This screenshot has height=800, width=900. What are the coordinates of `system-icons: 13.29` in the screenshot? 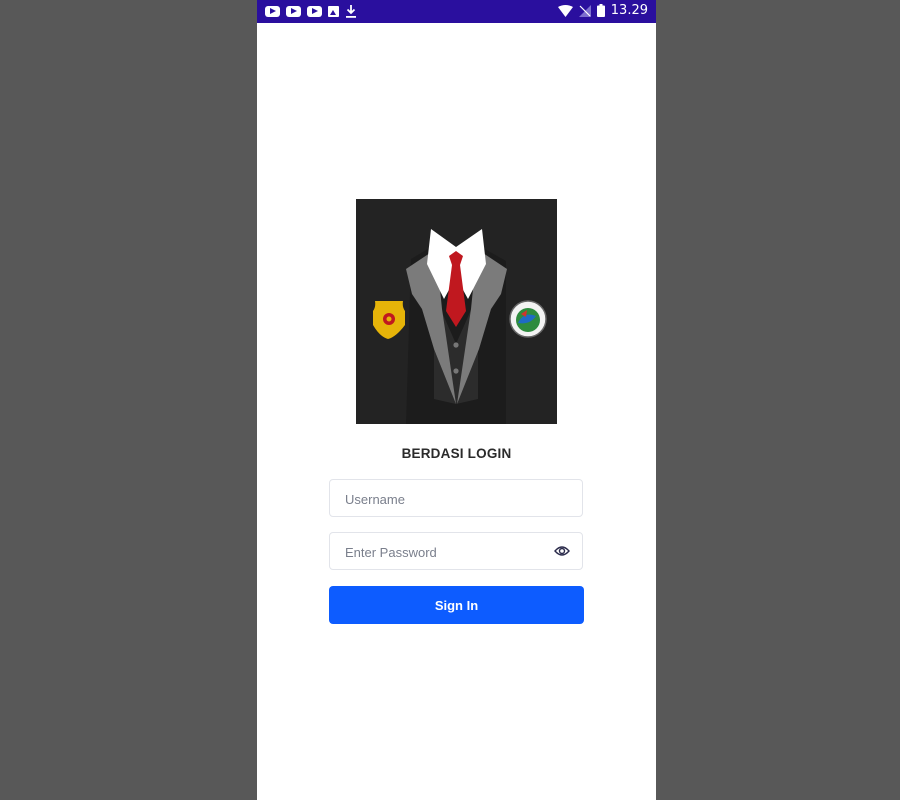 It's located at (602, 10).